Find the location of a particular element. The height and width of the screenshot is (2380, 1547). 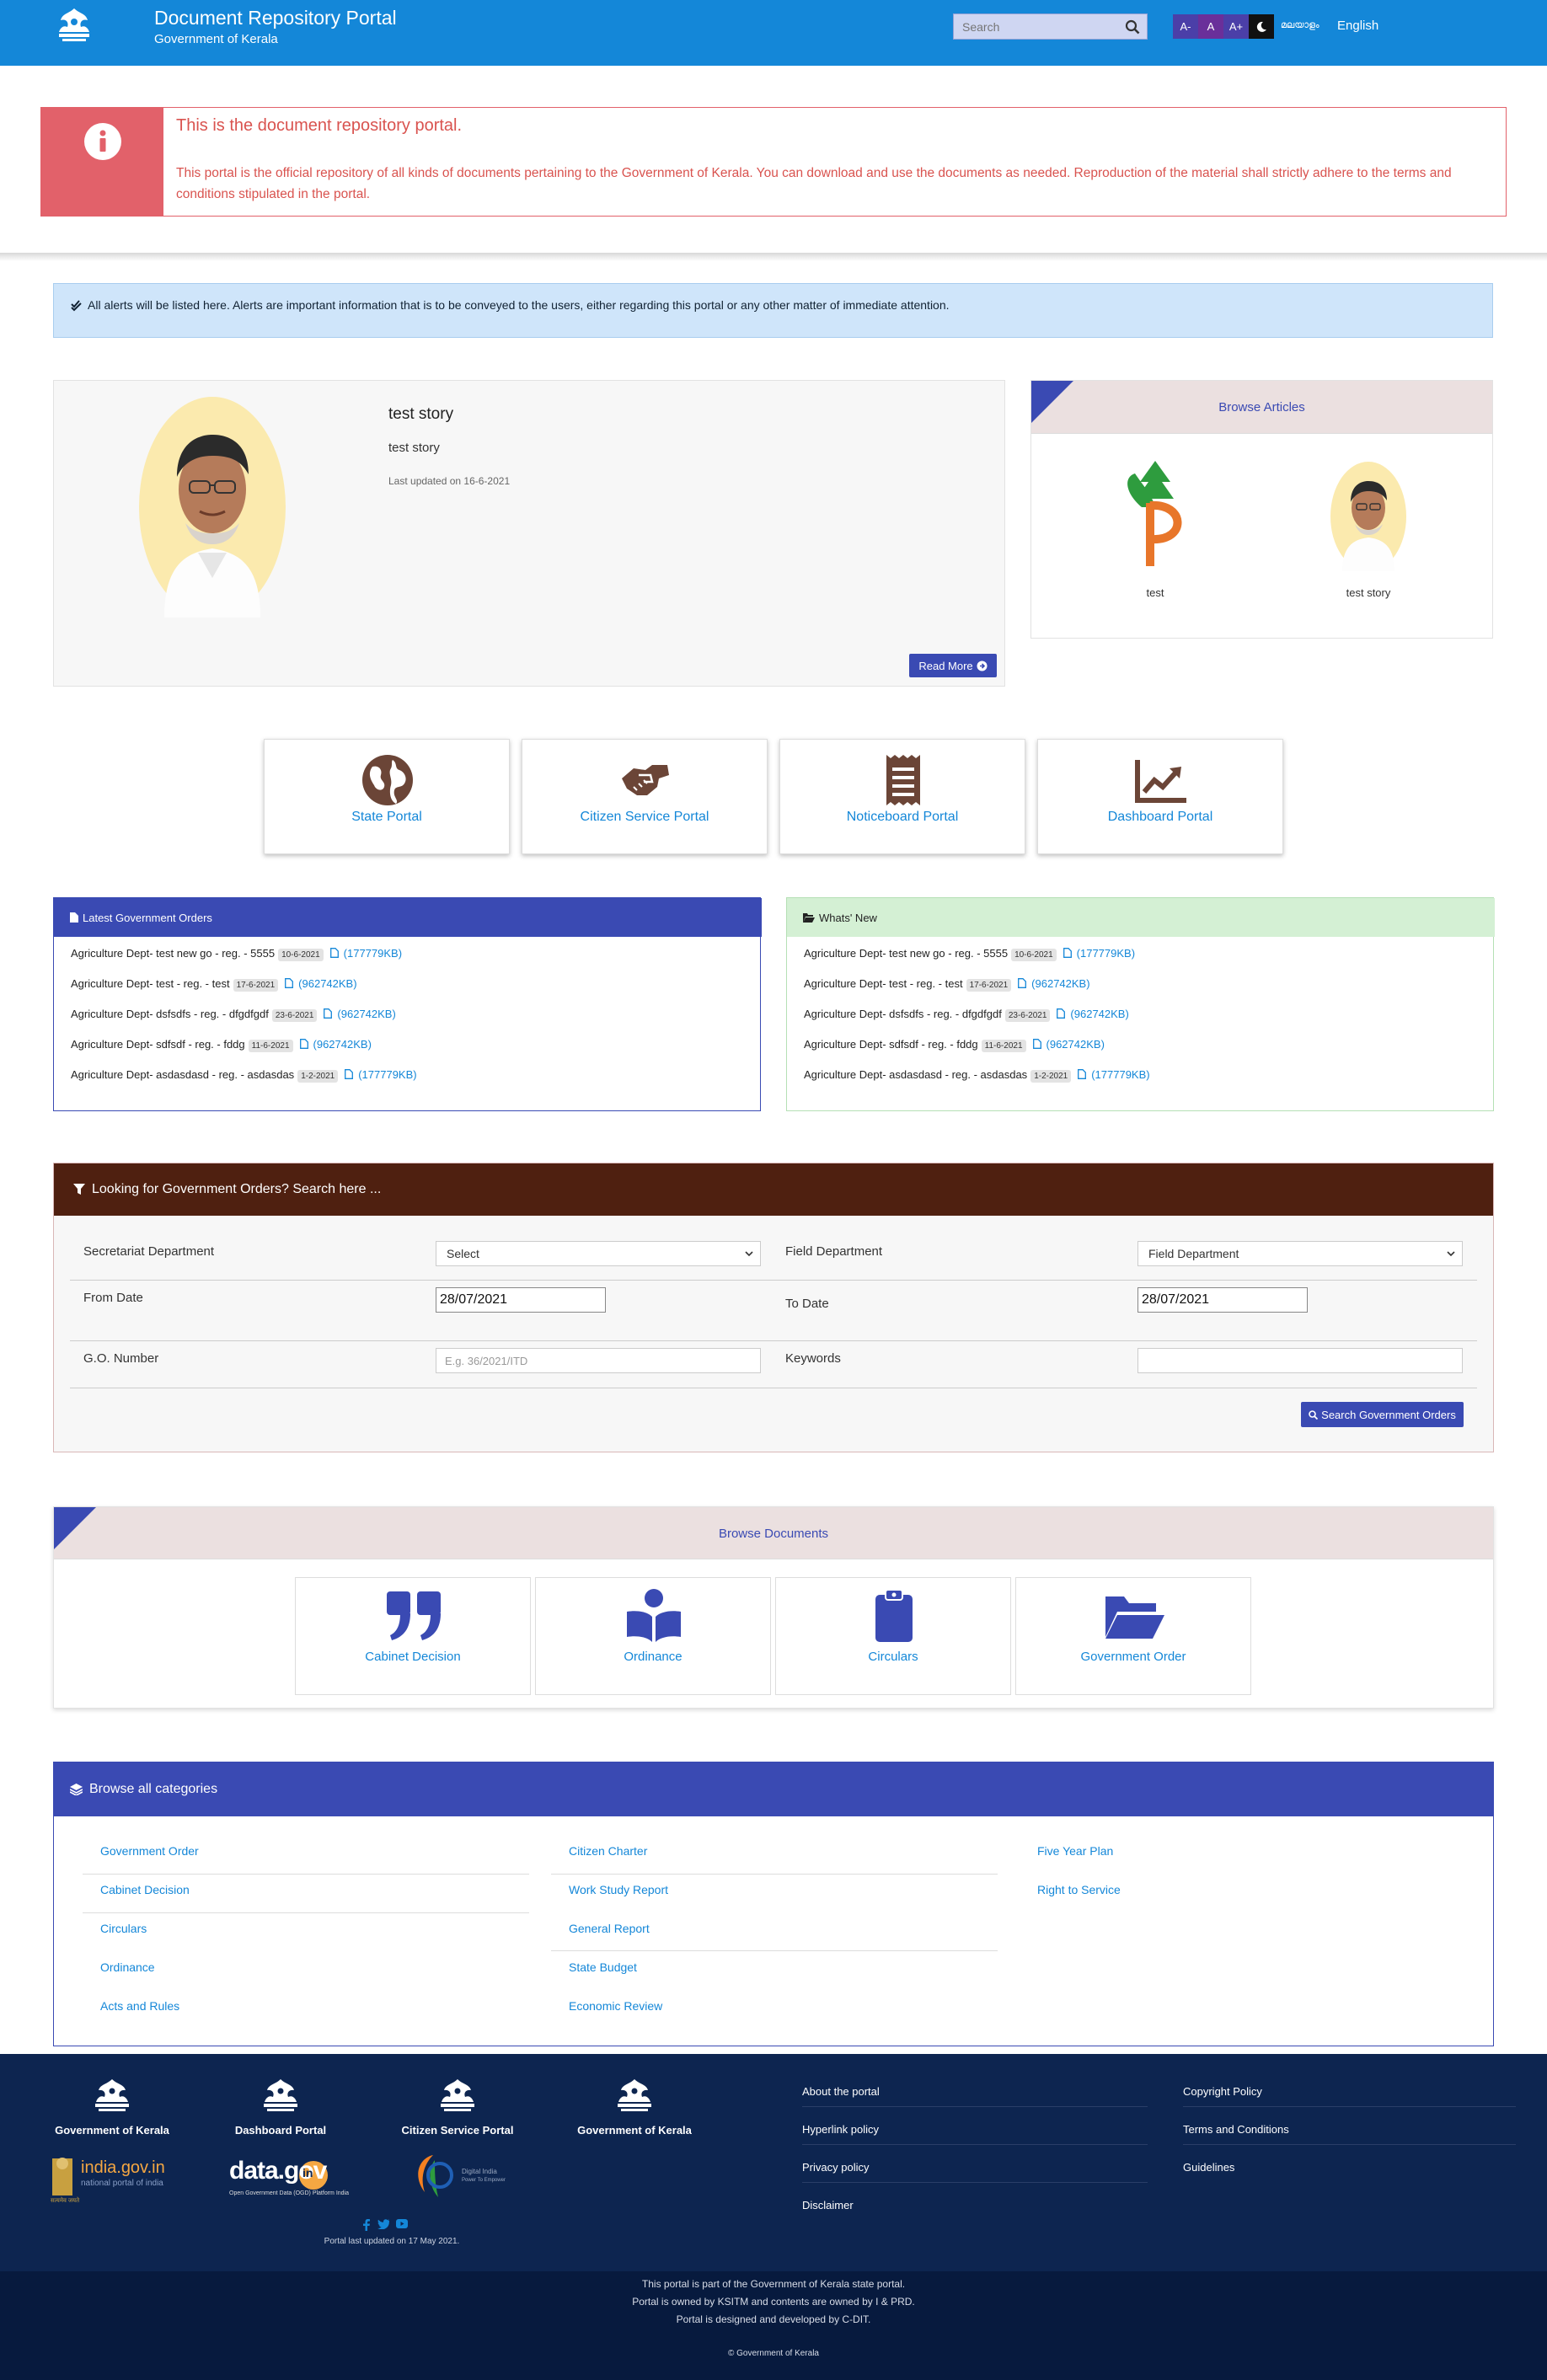

facebook-icon is located at coordinates (366, 2225).